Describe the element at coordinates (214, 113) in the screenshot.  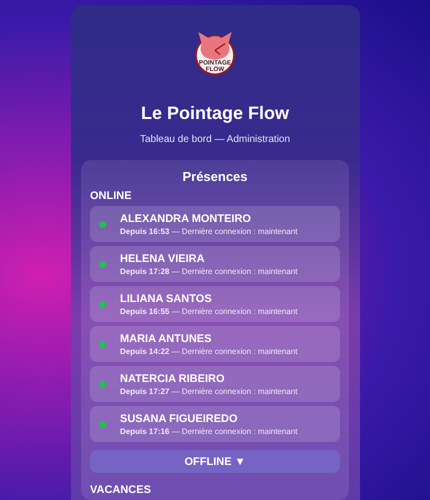
I see `app-title: Le Pointage Flow` at that location.